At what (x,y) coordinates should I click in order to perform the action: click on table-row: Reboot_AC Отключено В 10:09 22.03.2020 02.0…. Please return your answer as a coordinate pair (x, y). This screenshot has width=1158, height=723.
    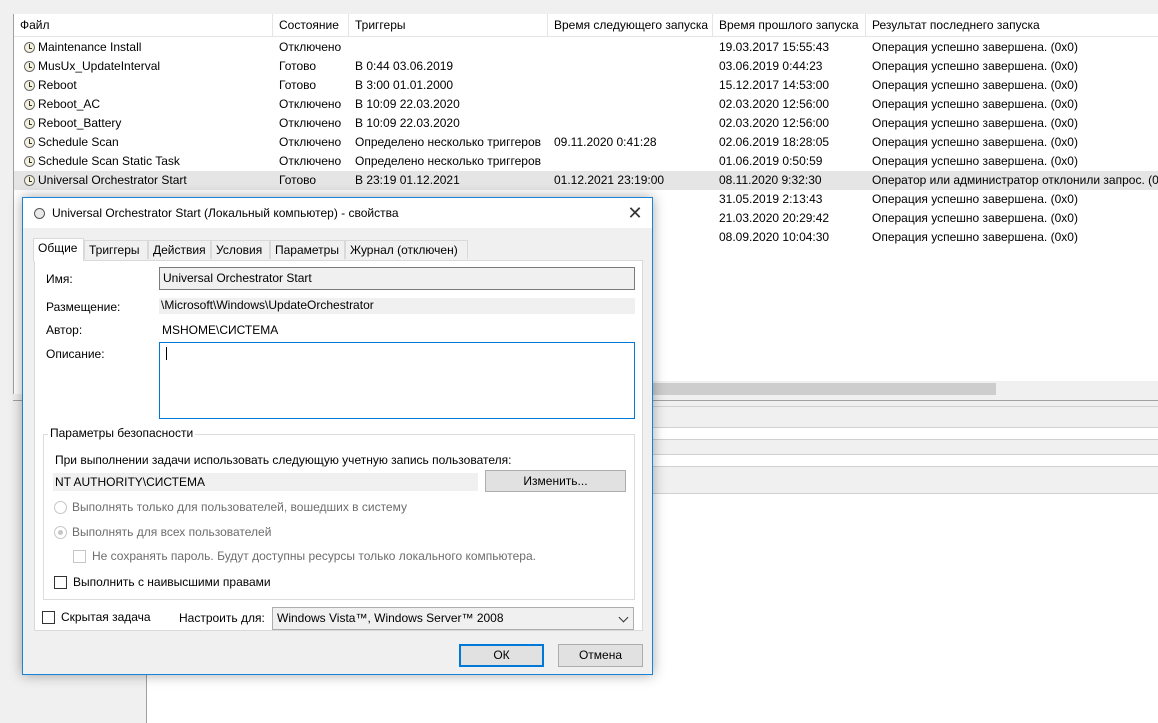
    Looking at the image, I should click on (586, 104).